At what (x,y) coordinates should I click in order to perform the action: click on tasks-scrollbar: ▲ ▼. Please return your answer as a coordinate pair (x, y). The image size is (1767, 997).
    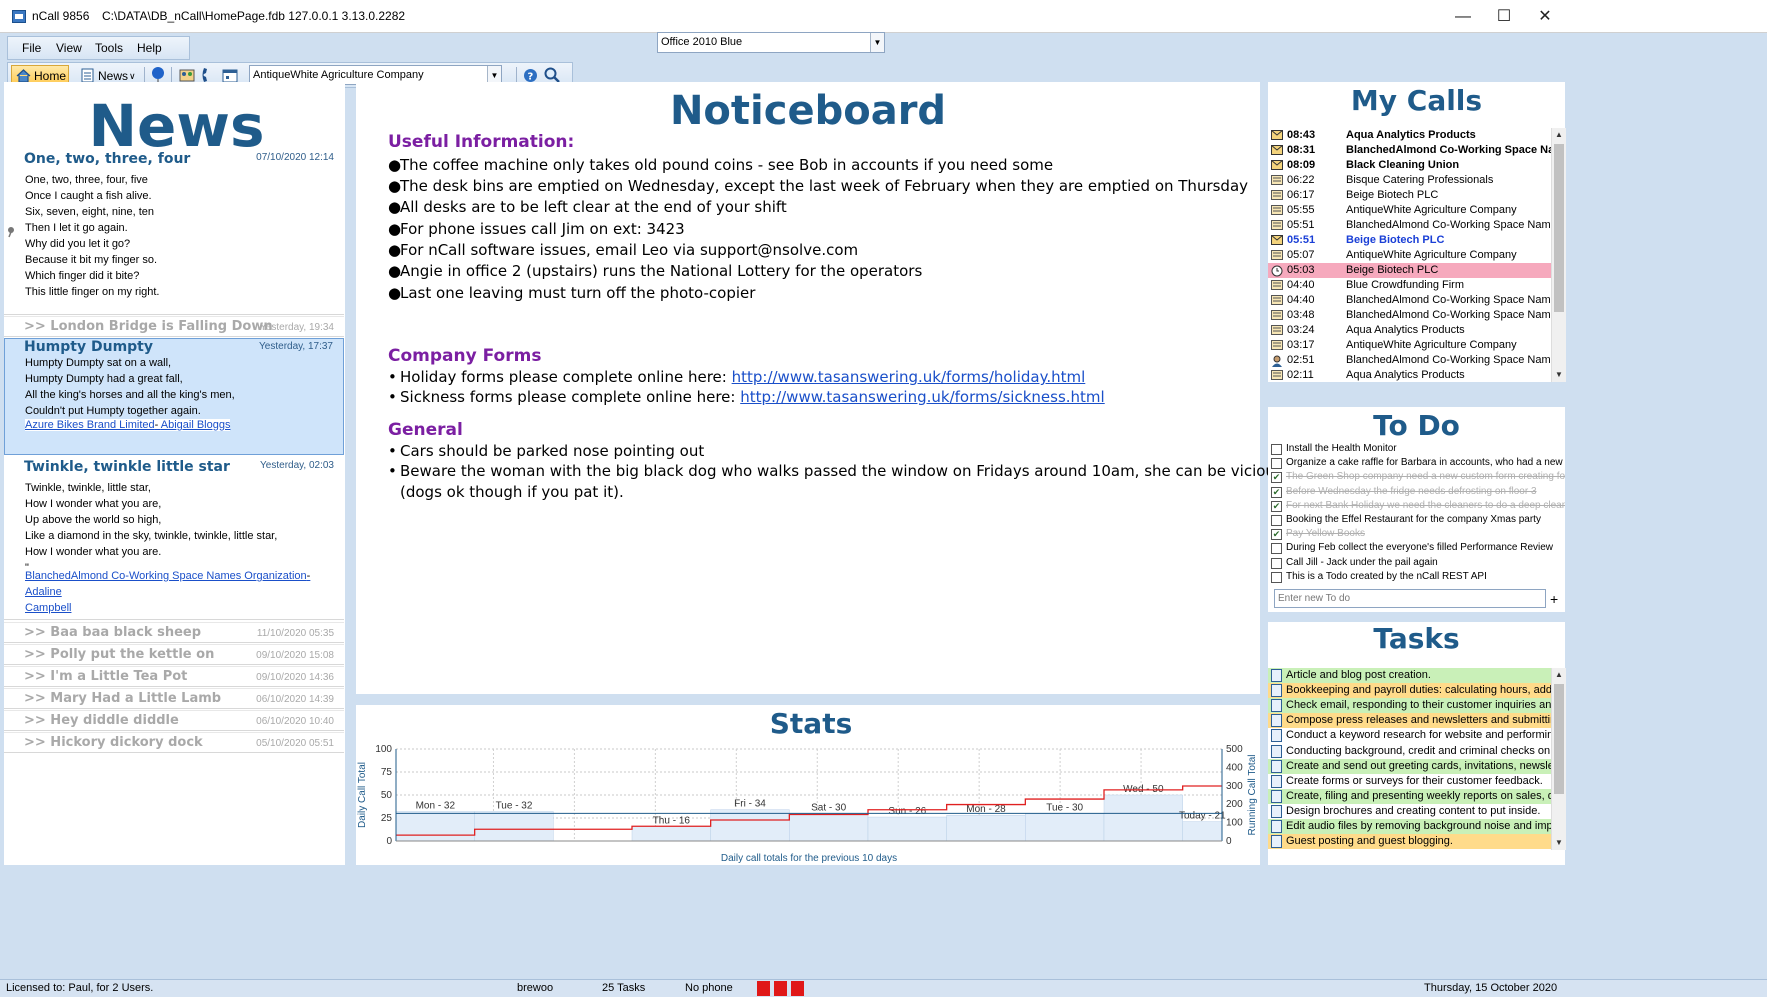
    Looking at the image, I should click on (1558, 759).